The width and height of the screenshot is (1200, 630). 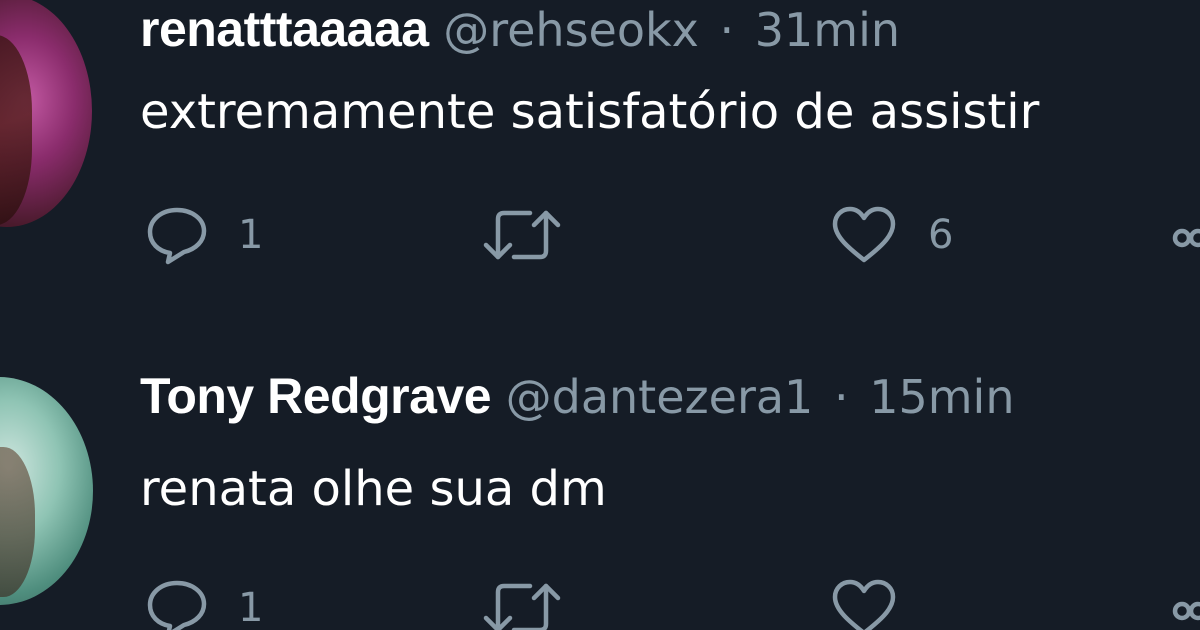 I want to click on tweet-actions: 1 6, so click(x=670, y=235).